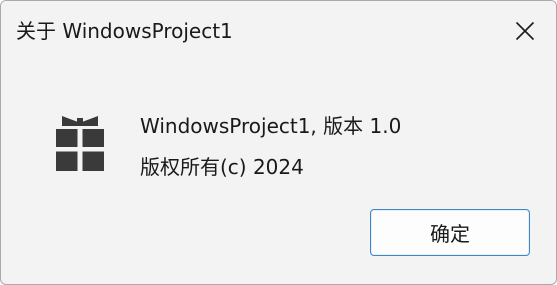  What do you see at coordinates (124, 31) in the screenshot?
I see `window-title: 关于 WindowsProject1` at bounding box center [124, 31].